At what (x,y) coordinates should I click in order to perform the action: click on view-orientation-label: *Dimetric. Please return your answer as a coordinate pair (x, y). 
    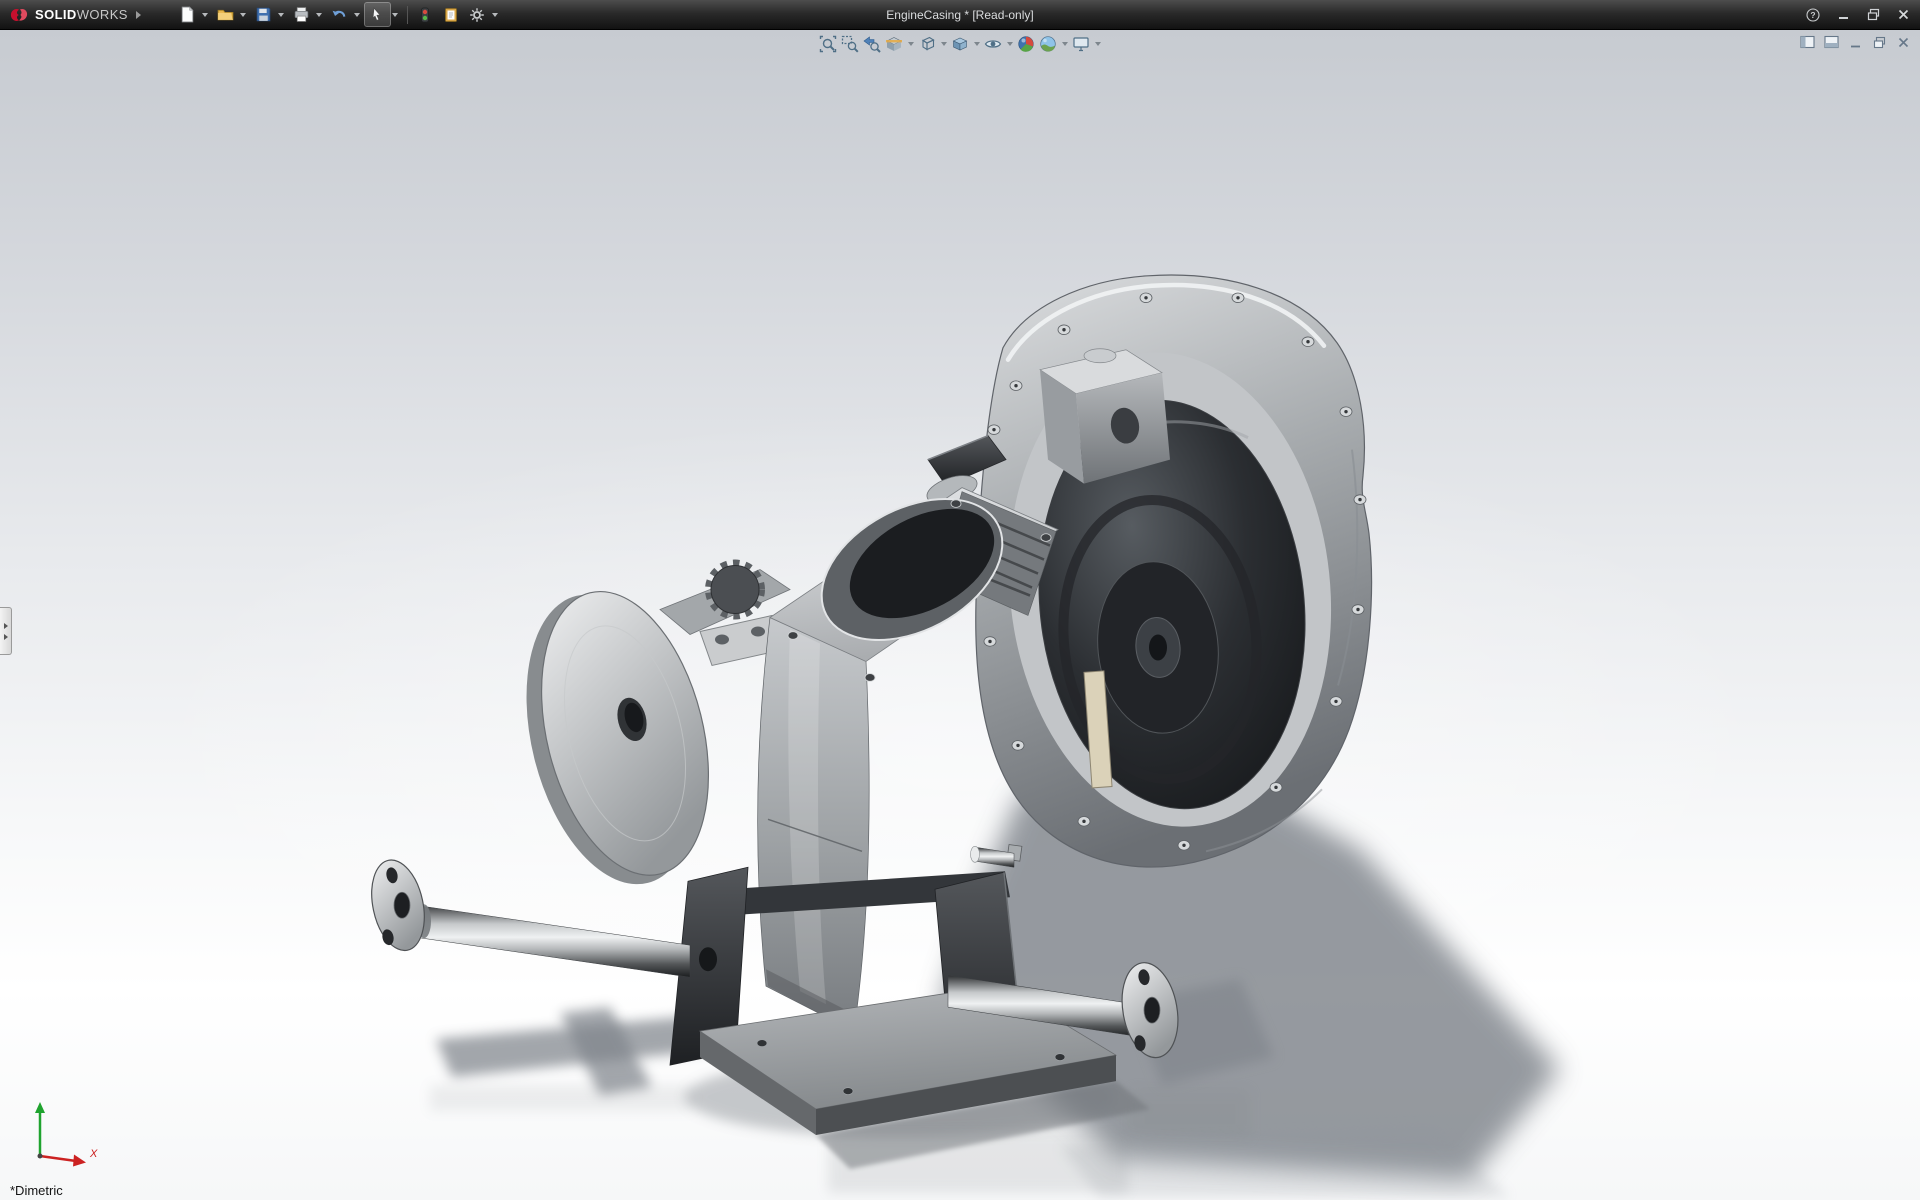
    Looking at the image, I should click on (36, 1190).